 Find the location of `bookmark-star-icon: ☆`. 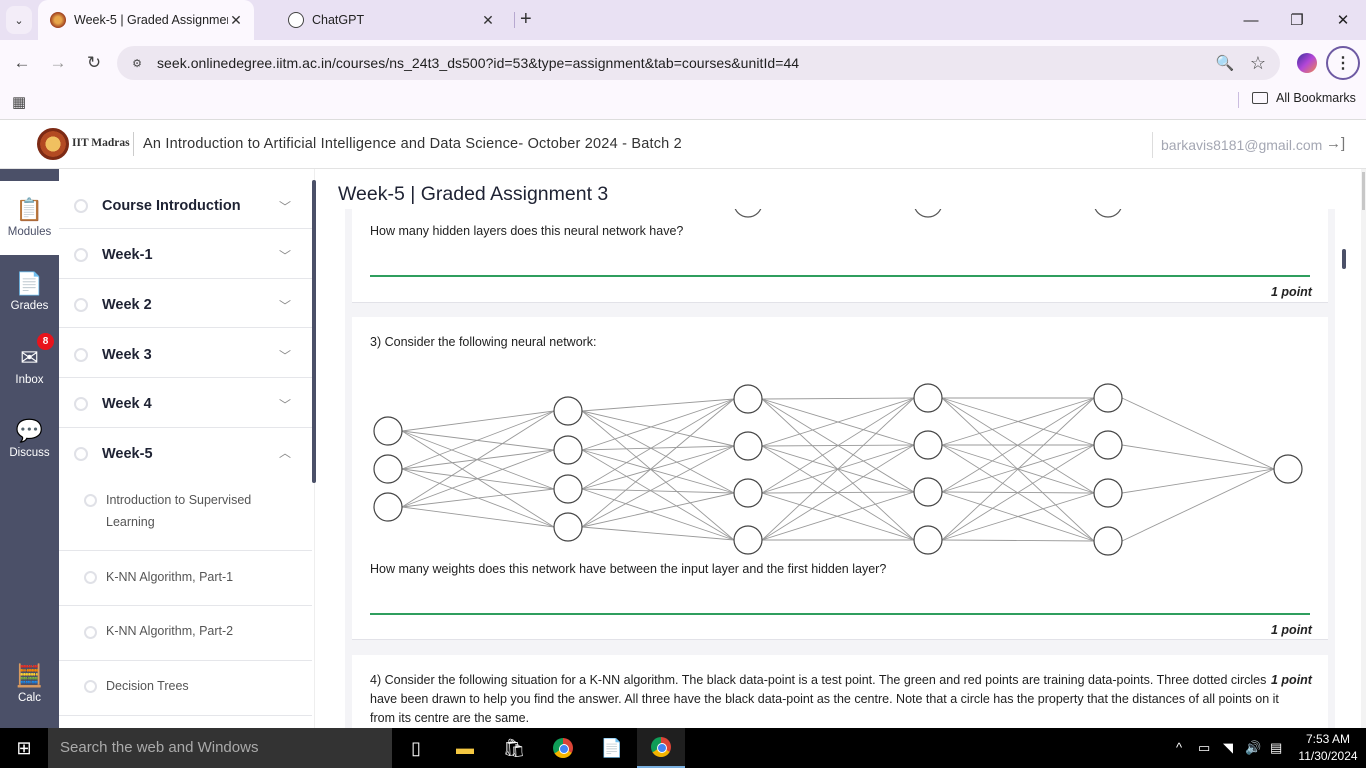

bookmark-star-icon: ☆ is located at coordinates (1258, 63).